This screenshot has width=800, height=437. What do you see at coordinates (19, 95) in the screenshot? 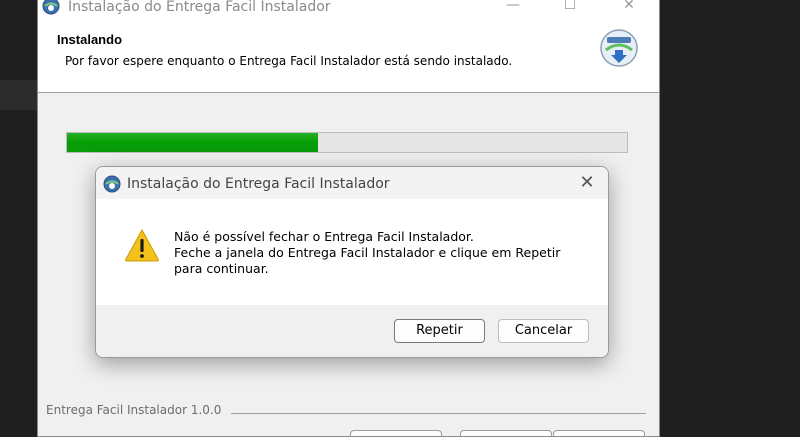
I see `background-window-strip` at bounding box center [19, 95].